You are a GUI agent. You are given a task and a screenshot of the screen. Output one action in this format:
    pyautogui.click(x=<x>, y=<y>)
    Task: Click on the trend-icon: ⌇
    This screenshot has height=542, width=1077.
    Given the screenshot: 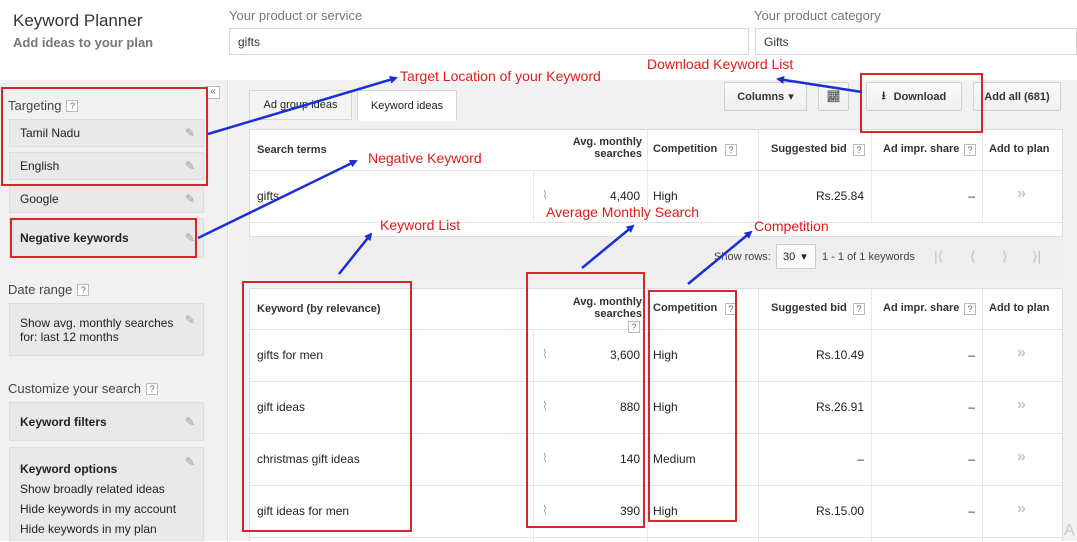 What is the action you would take?
    pyautogui.click(x=545, y=195)
    